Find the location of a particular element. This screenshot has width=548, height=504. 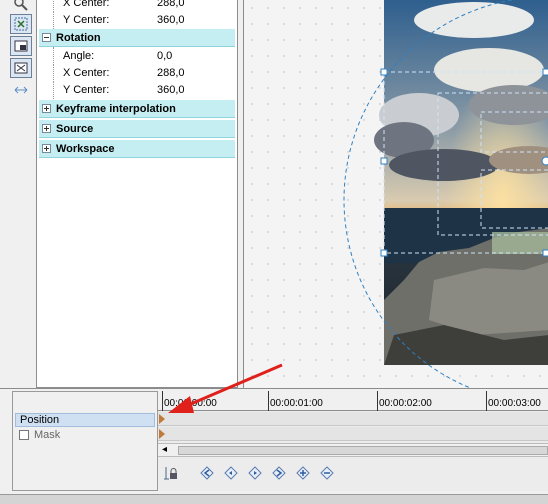

property-row: X Center: 288,0 is located at coordinates (137, 73).